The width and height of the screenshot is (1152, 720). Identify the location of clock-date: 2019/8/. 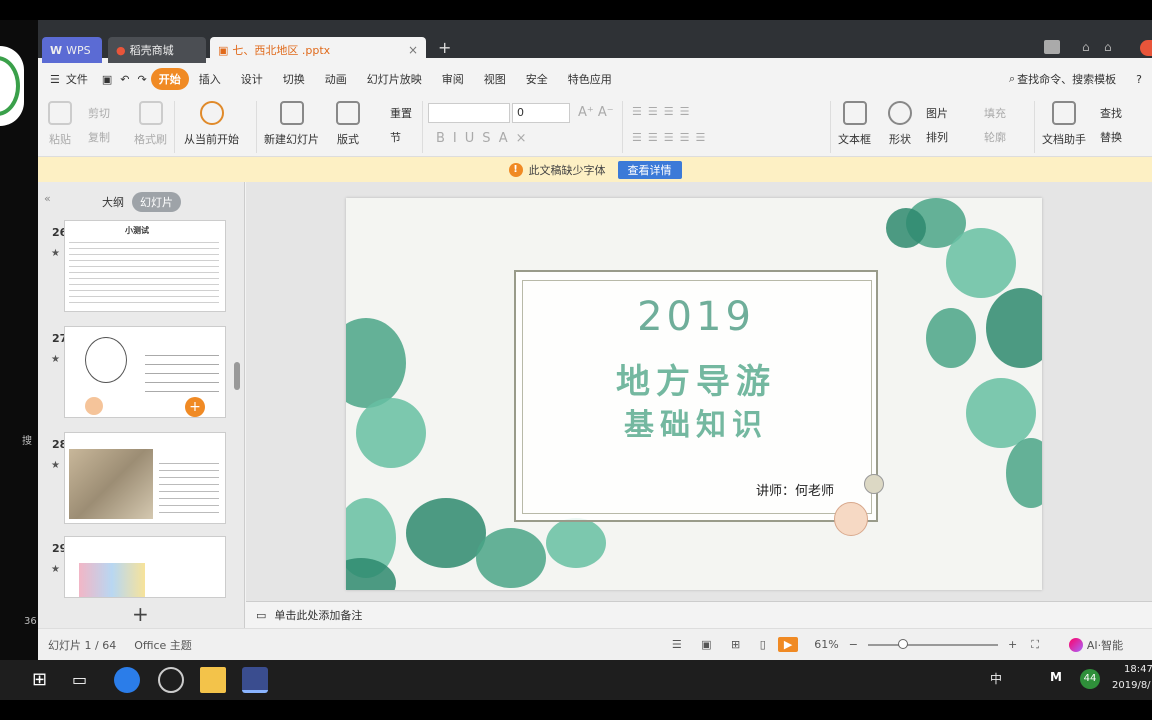
(1131, 685).